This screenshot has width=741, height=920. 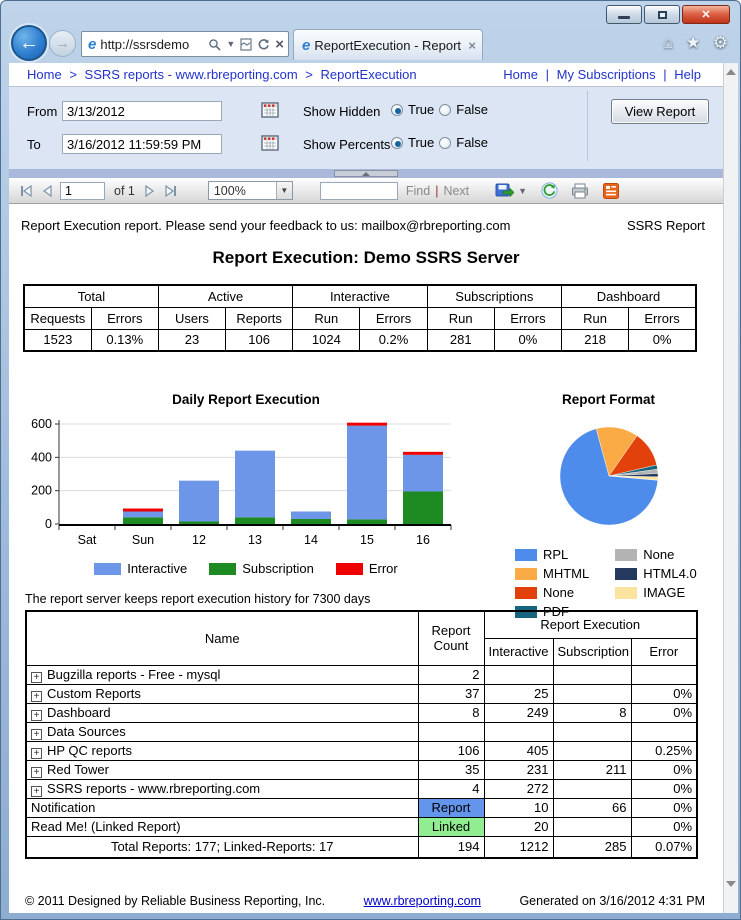 What do you see at coordinates (171, 190) in the screenshot?
I see `last-page-button` at bounding box center [171, 190].